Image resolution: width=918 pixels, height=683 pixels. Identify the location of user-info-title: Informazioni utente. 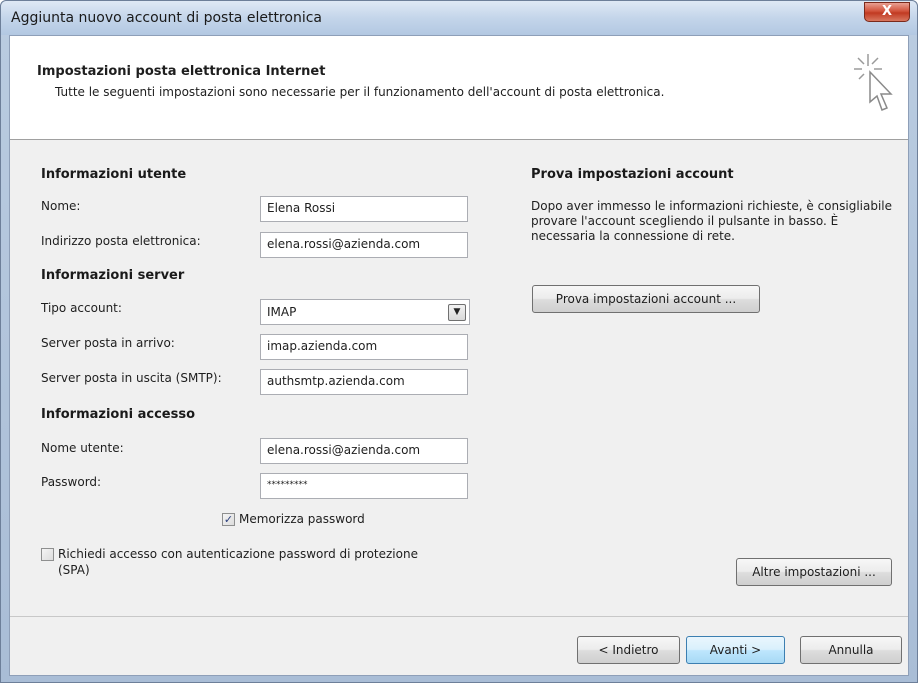
(114, 174).